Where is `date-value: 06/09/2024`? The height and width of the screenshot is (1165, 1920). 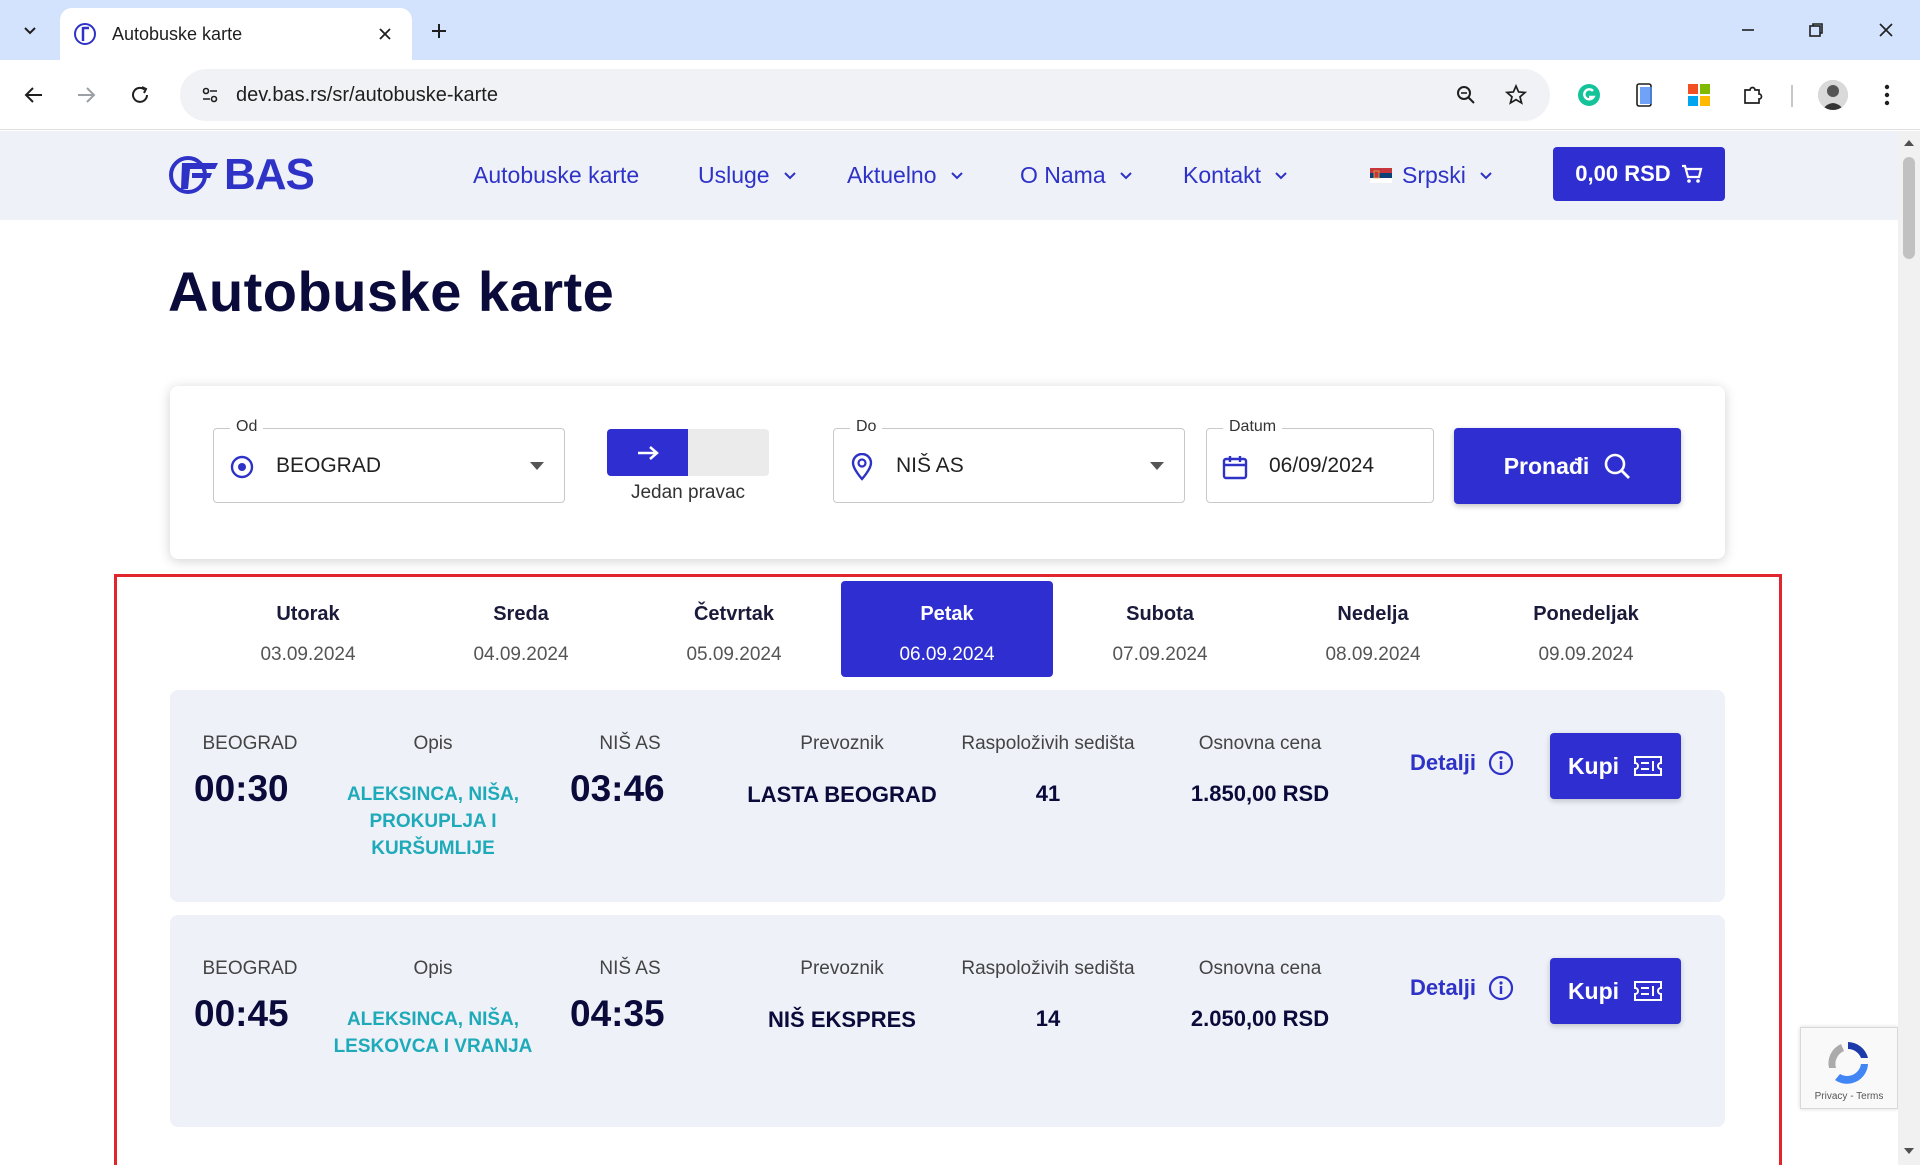 date-value: 06/09/2024 is located at coordinates (1322, 465).